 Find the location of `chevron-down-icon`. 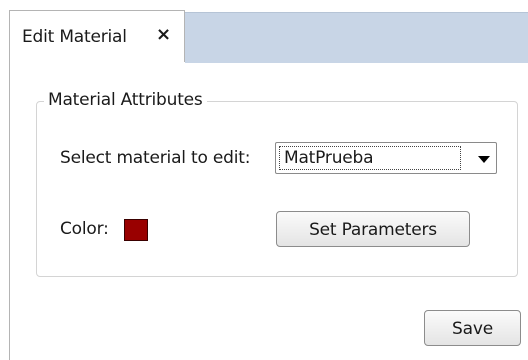

chevron-down-icon is located at coordinates (484, 159).